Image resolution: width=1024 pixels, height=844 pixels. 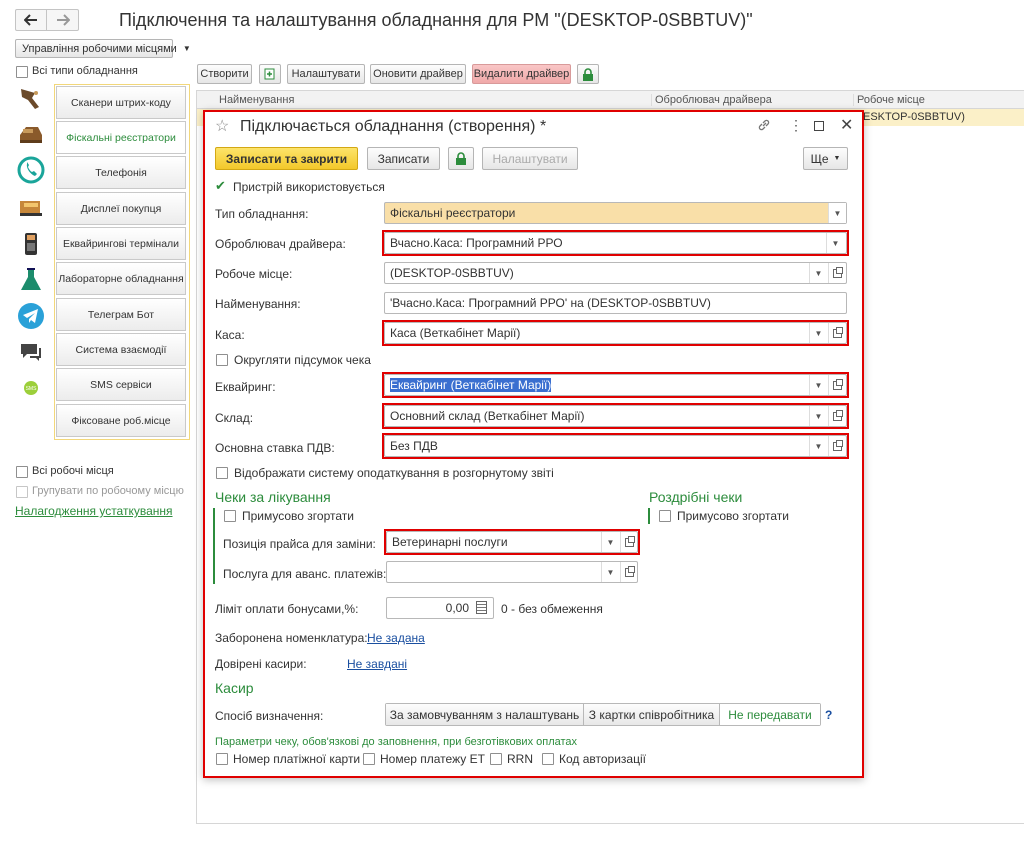 I want to click on type-dropdown-icon: ▼, so click(x=837, y=213).